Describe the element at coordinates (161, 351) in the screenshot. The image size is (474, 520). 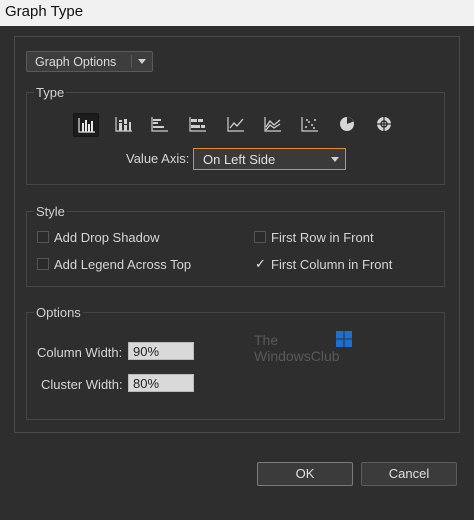
I see `column-width-input: 90%` at that location.